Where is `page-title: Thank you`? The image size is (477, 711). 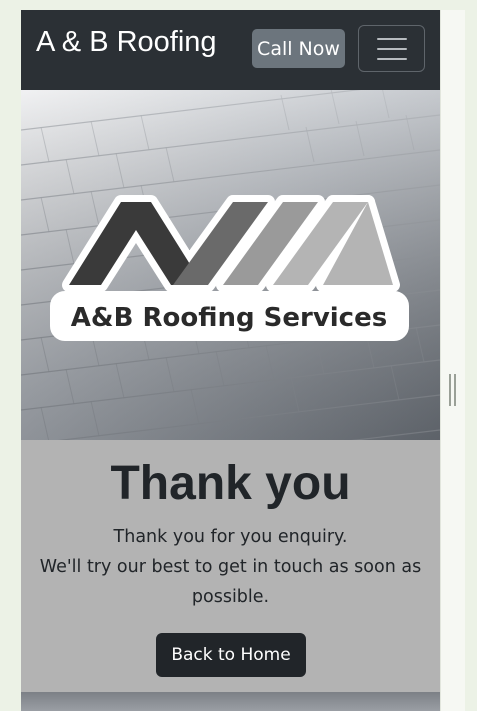
page-title: Thank you is located at coordinates (230, 483).